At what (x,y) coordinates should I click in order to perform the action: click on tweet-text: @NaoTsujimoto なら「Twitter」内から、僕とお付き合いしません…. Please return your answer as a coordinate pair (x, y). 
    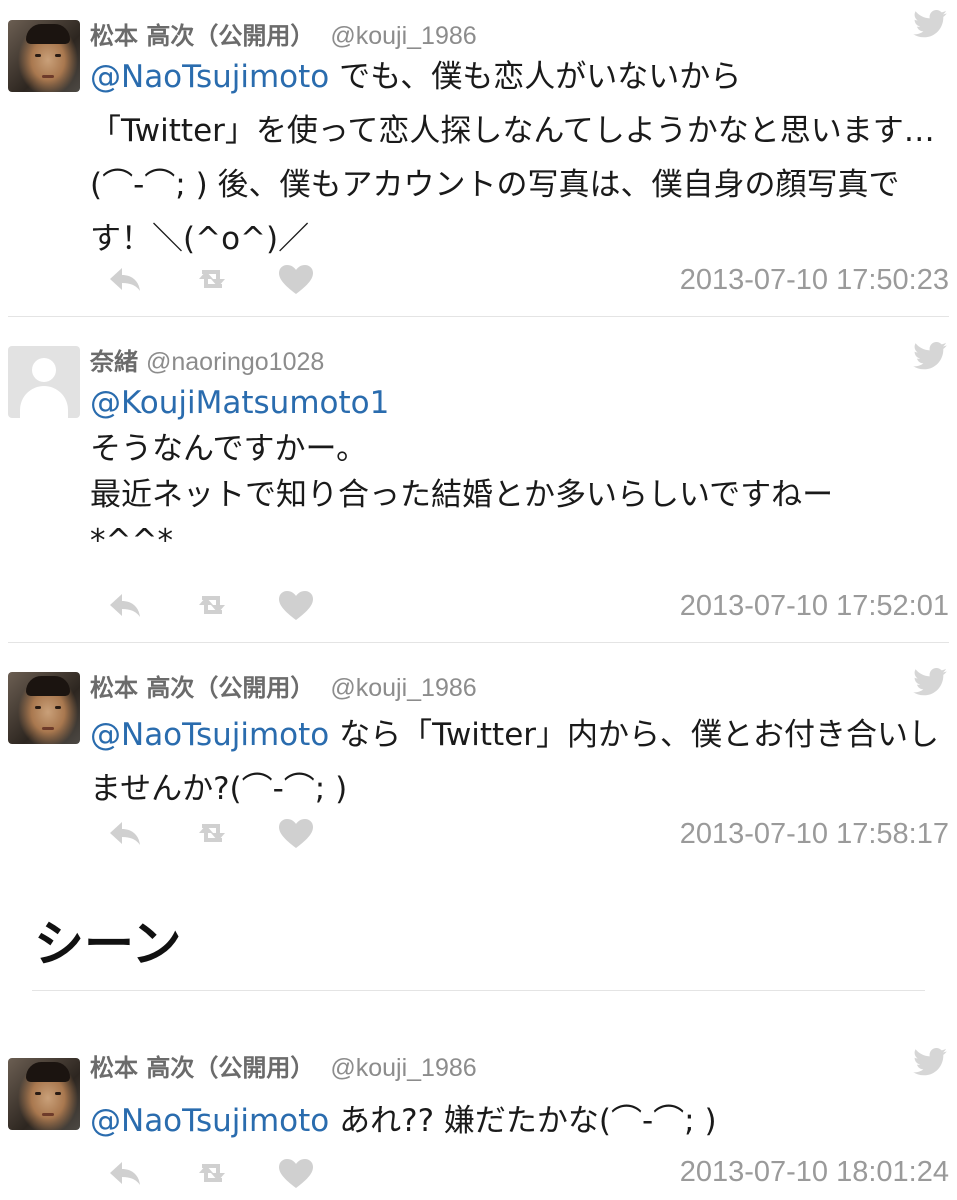
    Looking at the image, I should click on (515, 762).